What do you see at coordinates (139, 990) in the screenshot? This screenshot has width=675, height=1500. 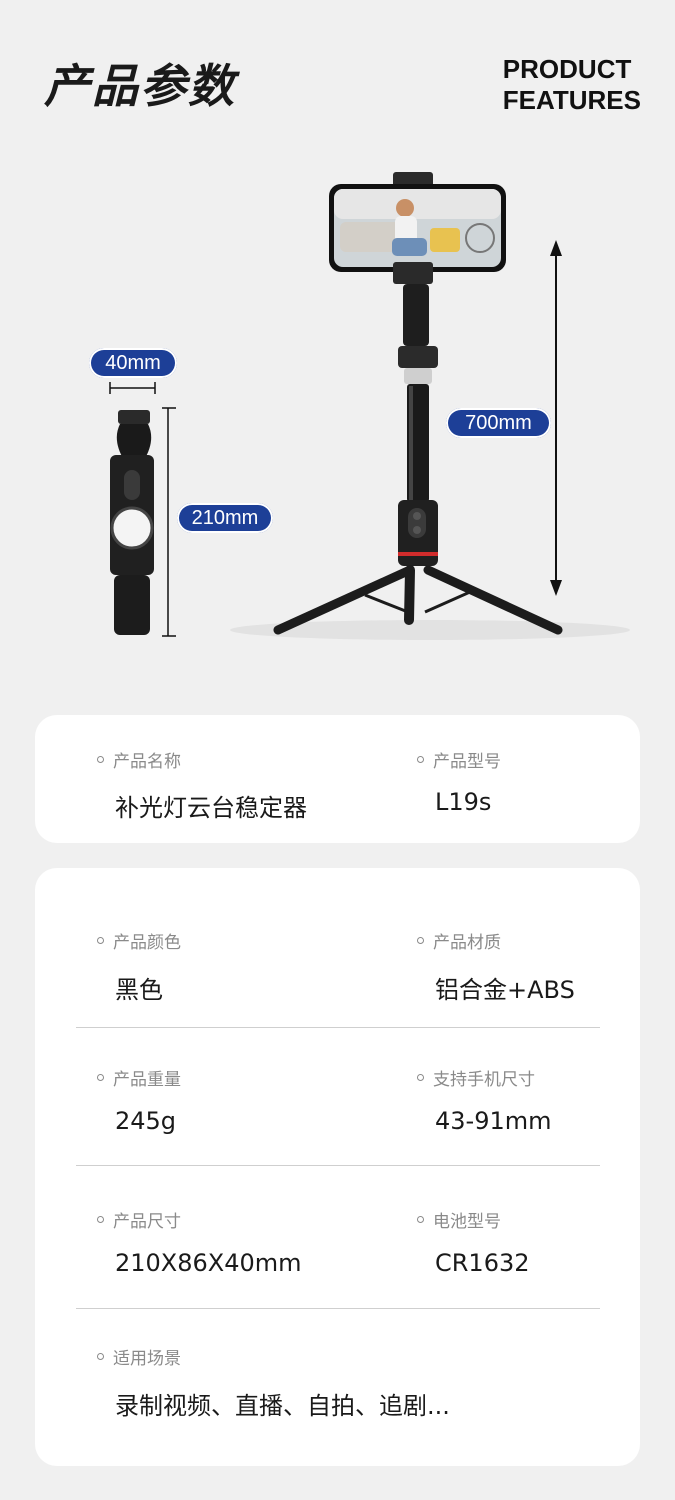 I see `spec-value: 黑色` at bounding box center [139, 990].